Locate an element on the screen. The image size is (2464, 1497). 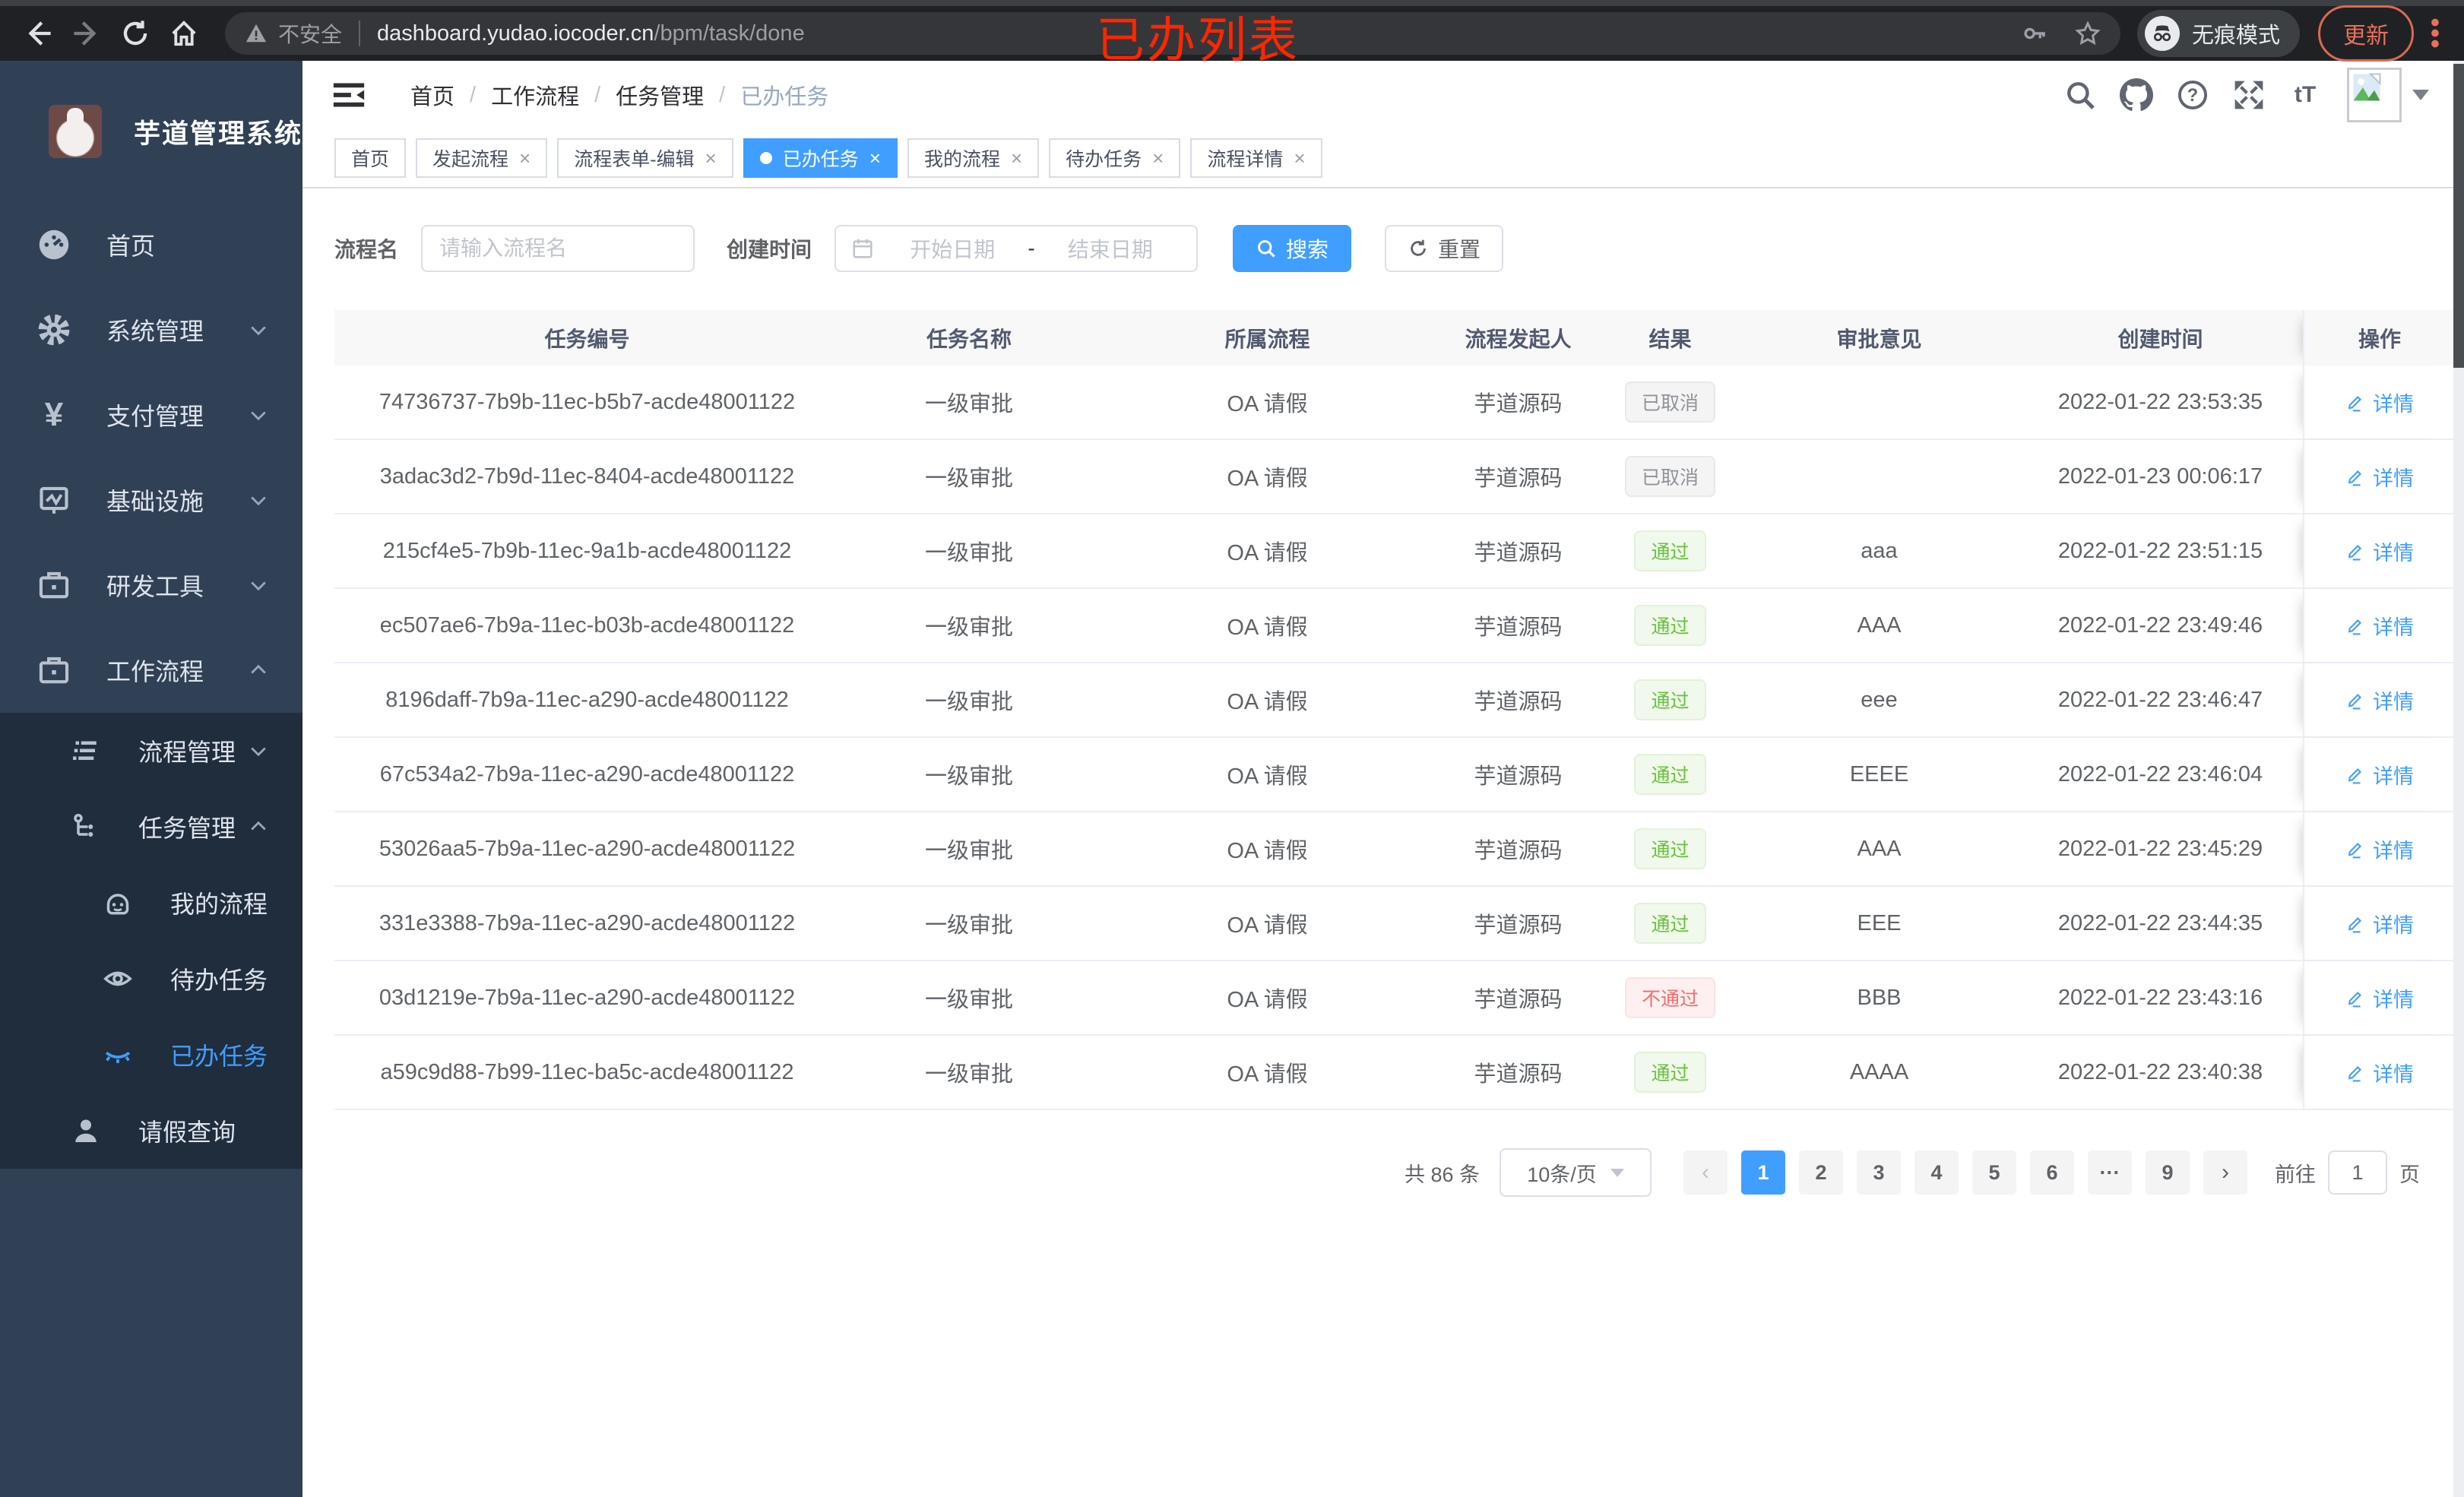
forward-icon is located at coordinates (86, 33).